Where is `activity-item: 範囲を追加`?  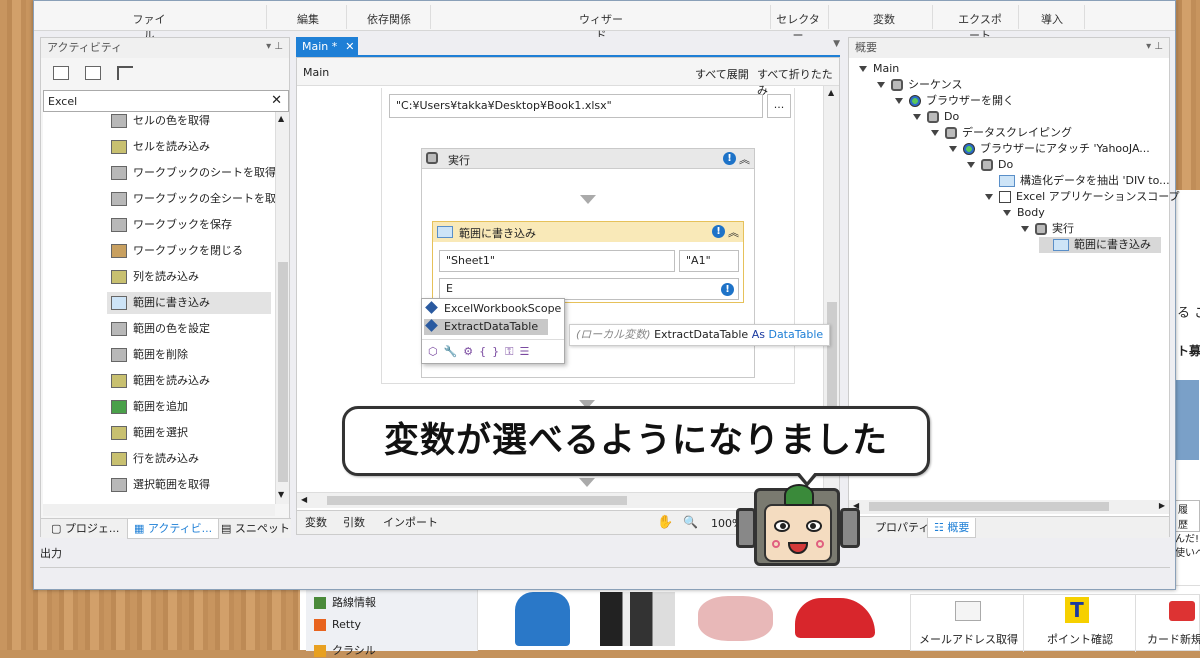 activity-item: 範囲を追加 is located at coordinates (189, 407).